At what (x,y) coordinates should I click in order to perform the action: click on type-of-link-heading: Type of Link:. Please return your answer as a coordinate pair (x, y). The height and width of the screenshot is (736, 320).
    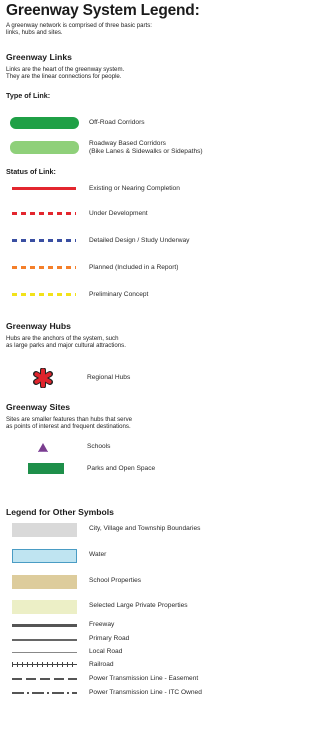
    Looking at the image, I should click on (28, 95).